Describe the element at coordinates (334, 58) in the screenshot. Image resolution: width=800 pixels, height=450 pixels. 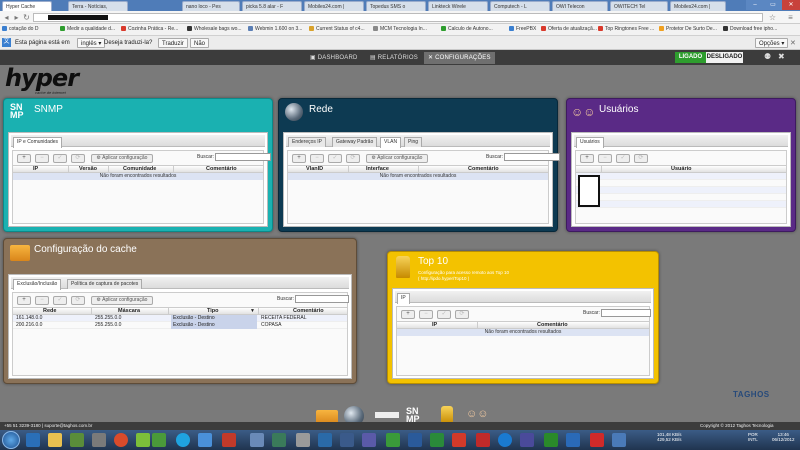
I see `nav-dashboard: ▣ DASHBOARD` at that location.